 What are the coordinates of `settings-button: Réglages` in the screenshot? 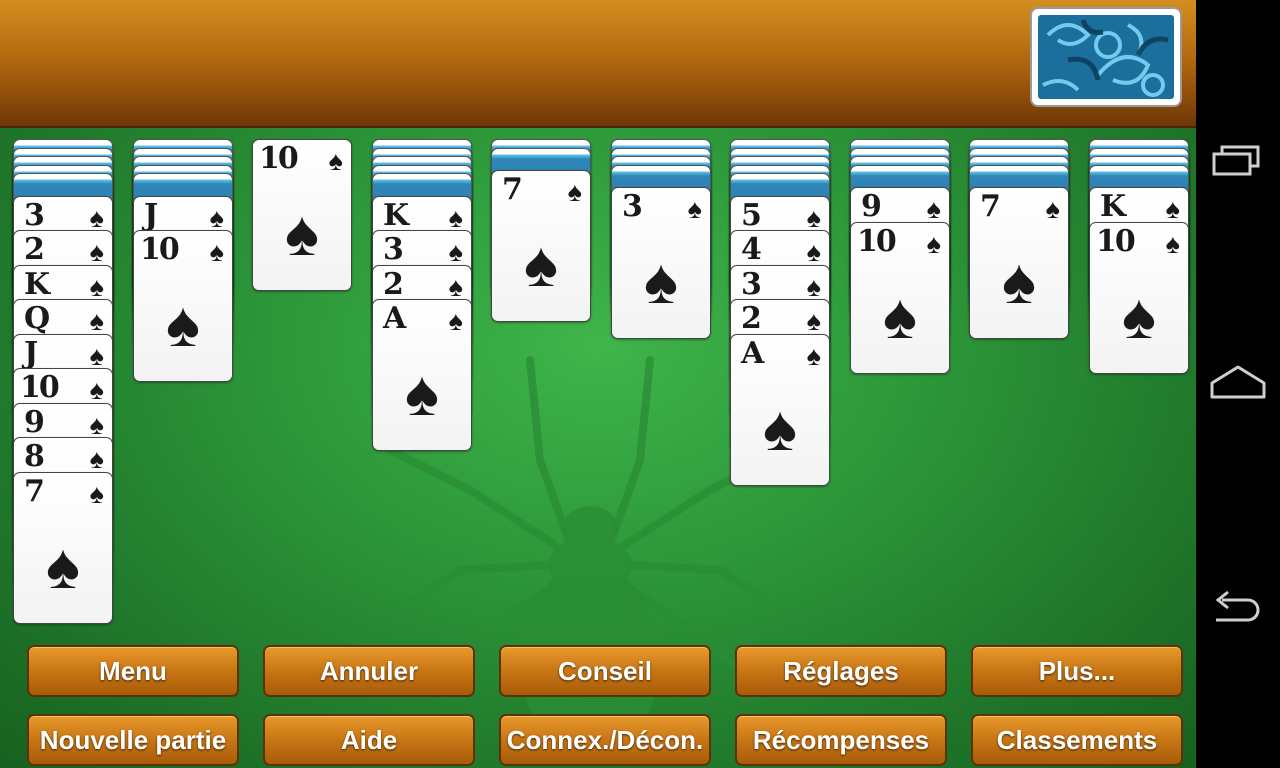 It's located at (841, 671).